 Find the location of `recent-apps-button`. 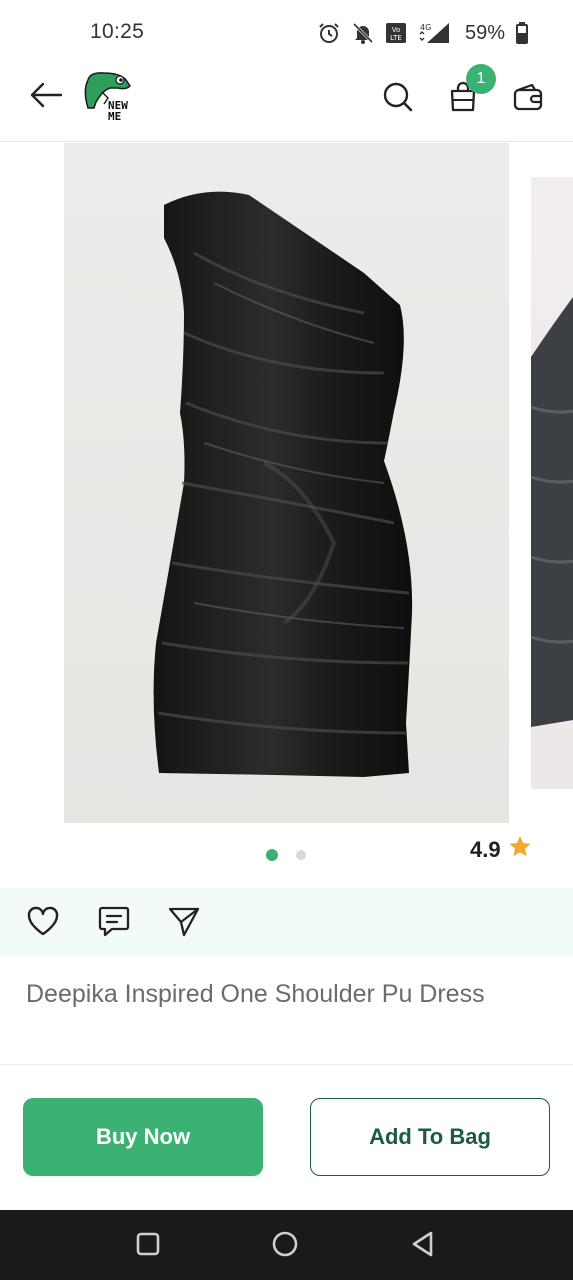

recent-apps-button is located at coordinates (148, 1246).